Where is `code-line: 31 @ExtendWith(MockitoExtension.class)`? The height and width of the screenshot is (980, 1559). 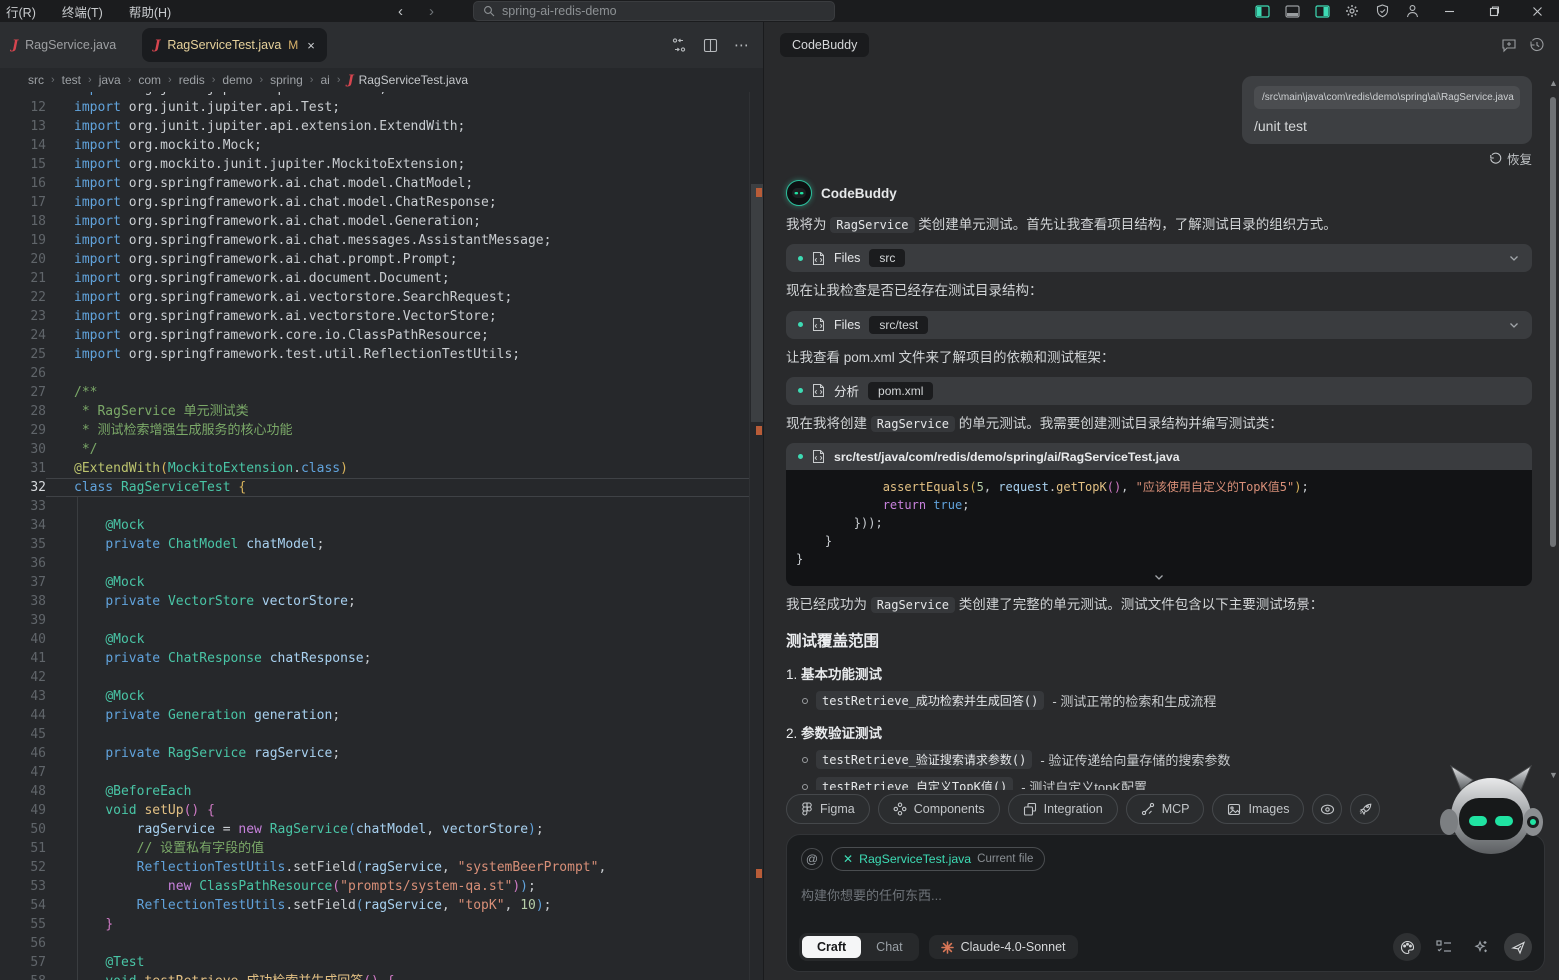 code-line: 31 @ExtendWith(MockitoExtension.class) is located at coordinates (374, 468).